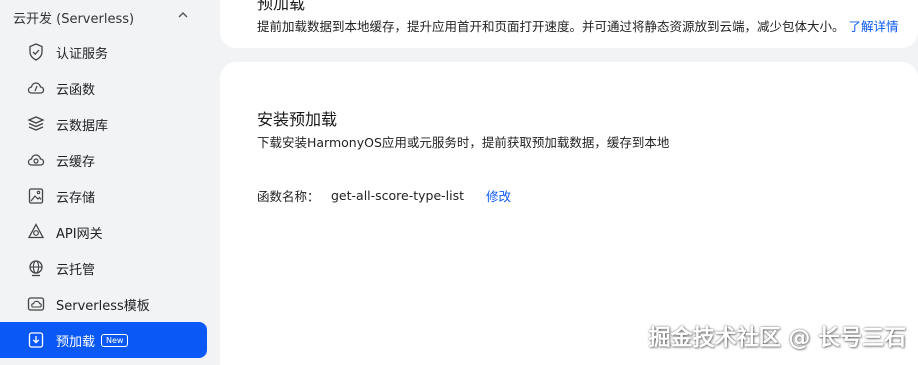 The height and width of the screenshot is (365, 918). What do you see at coordinates (281, 6) in the screenshot?
I see `page-title: 预加载` at bounding box center [281, 6].